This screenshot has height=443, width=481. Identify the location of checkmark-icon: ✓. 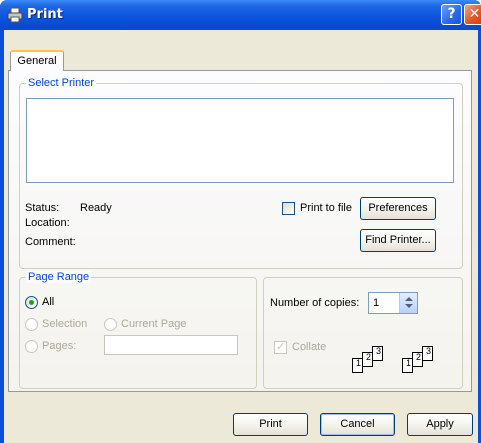
(281, 347).